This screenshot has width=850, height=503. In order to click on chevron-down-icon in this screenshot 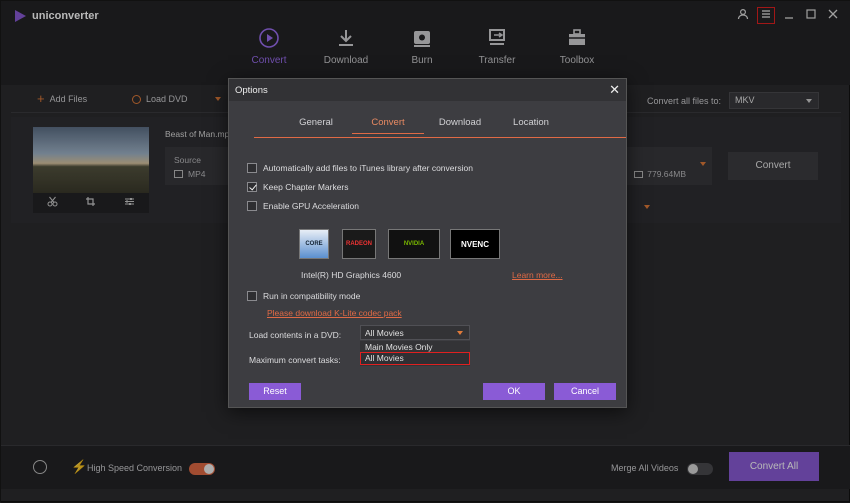, I will do `click(460, 333)`.